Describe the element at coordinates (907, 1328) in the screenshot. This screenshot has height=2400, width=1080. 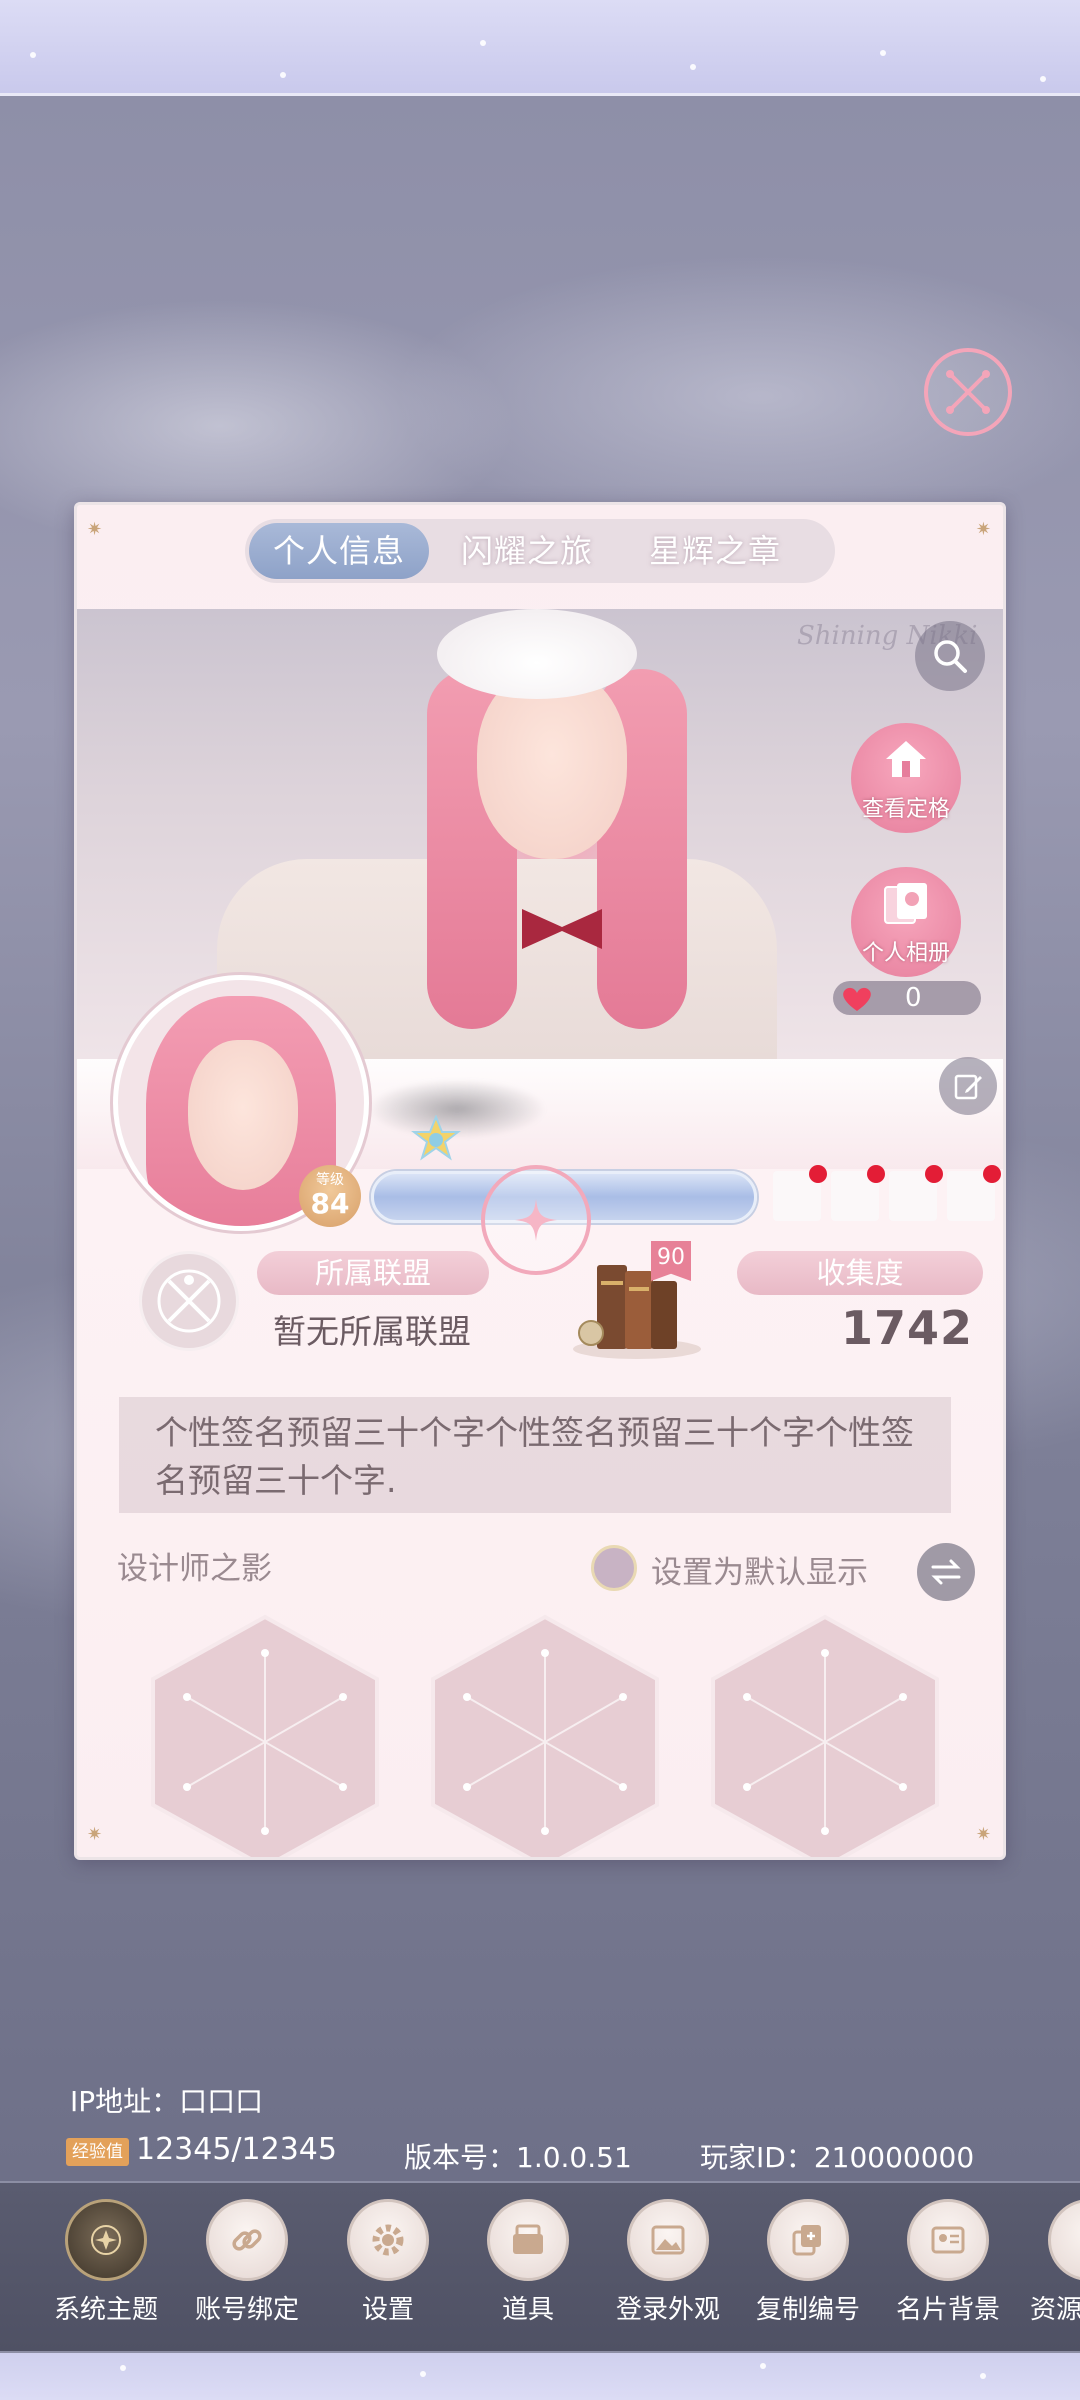
I see `collection-value: 1742` at that location.